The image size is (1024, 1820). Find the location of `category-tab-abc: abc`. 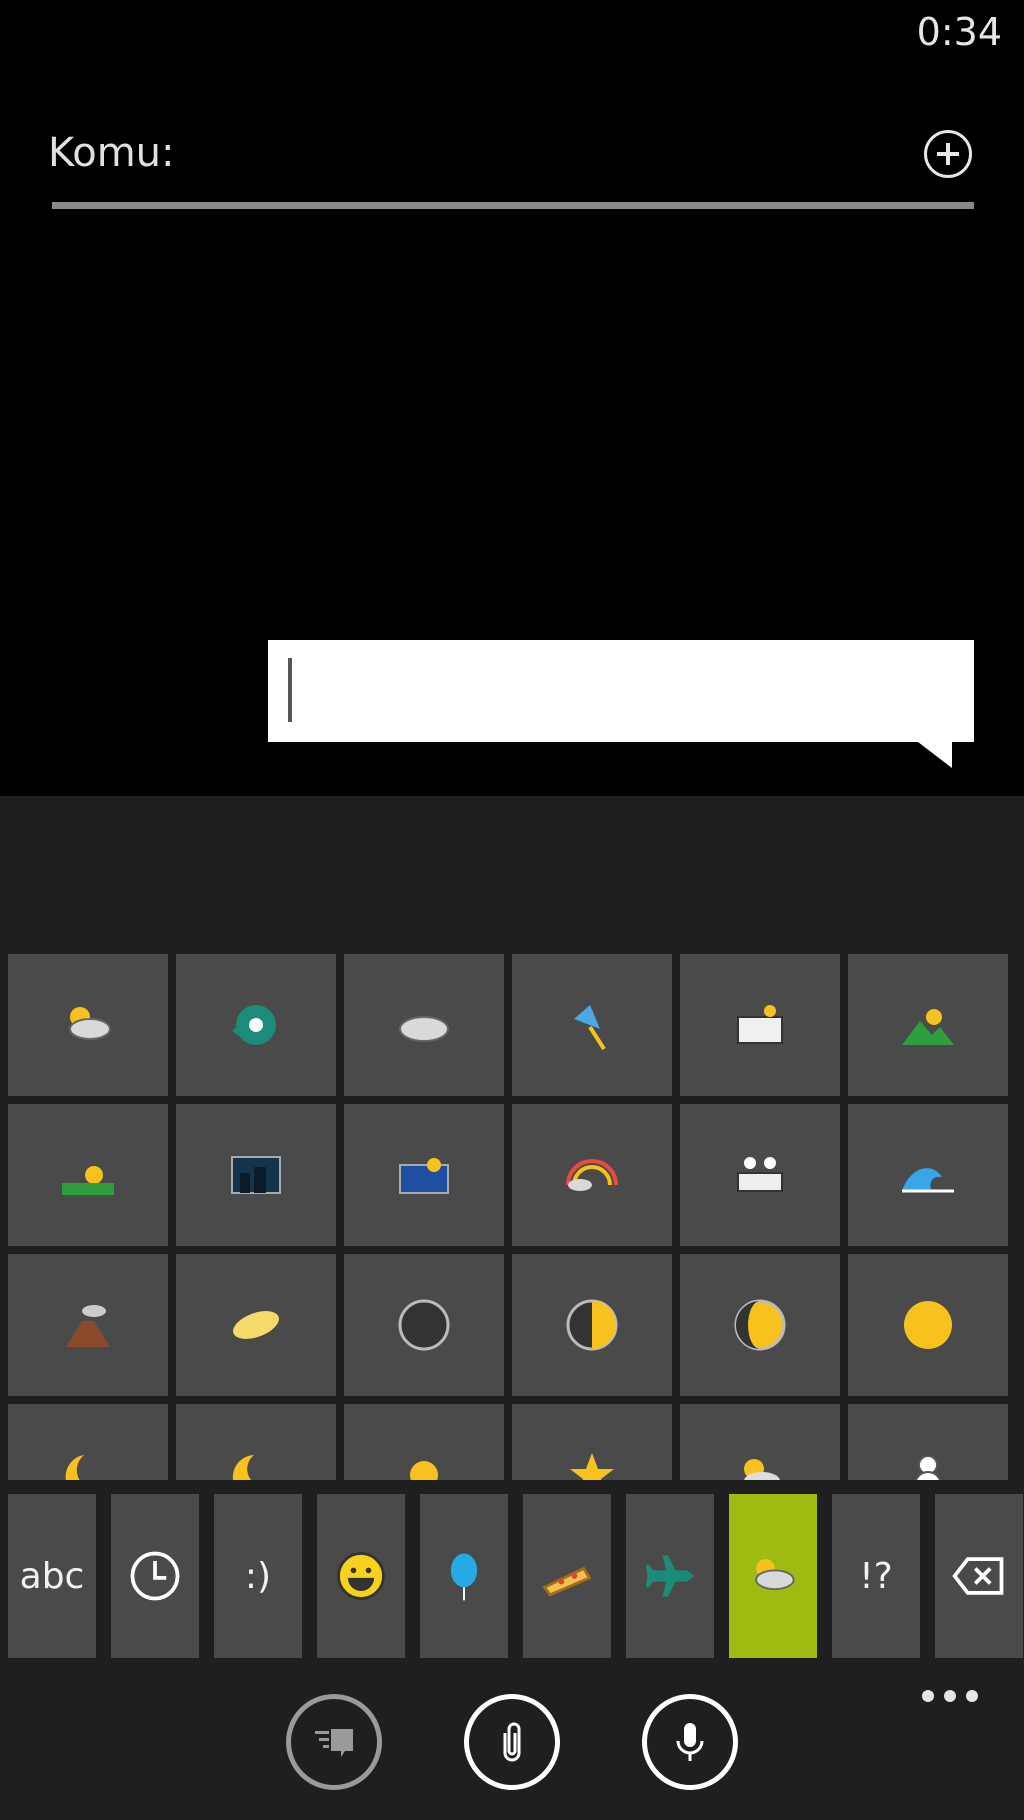

category-tab-abc: abc is located at coordinates (52, 1576).